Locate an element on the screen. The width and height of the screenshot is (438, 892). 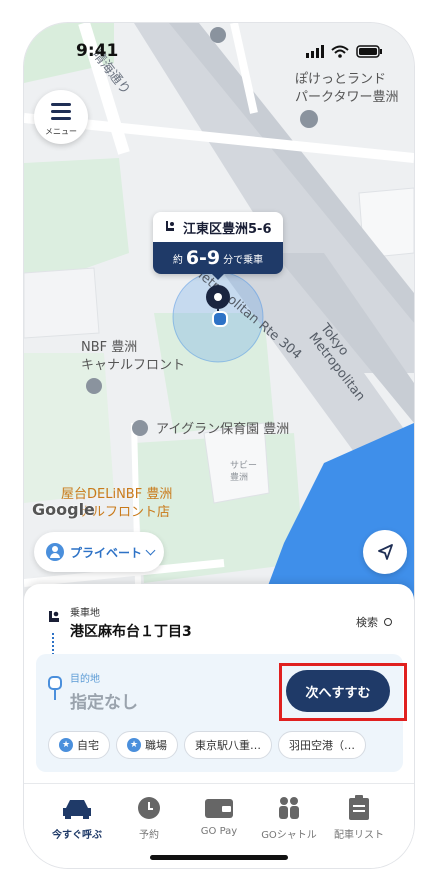
poi-parktower: ぽけっとランド パークタワー豊洲 is located at coordinates (346, 89).